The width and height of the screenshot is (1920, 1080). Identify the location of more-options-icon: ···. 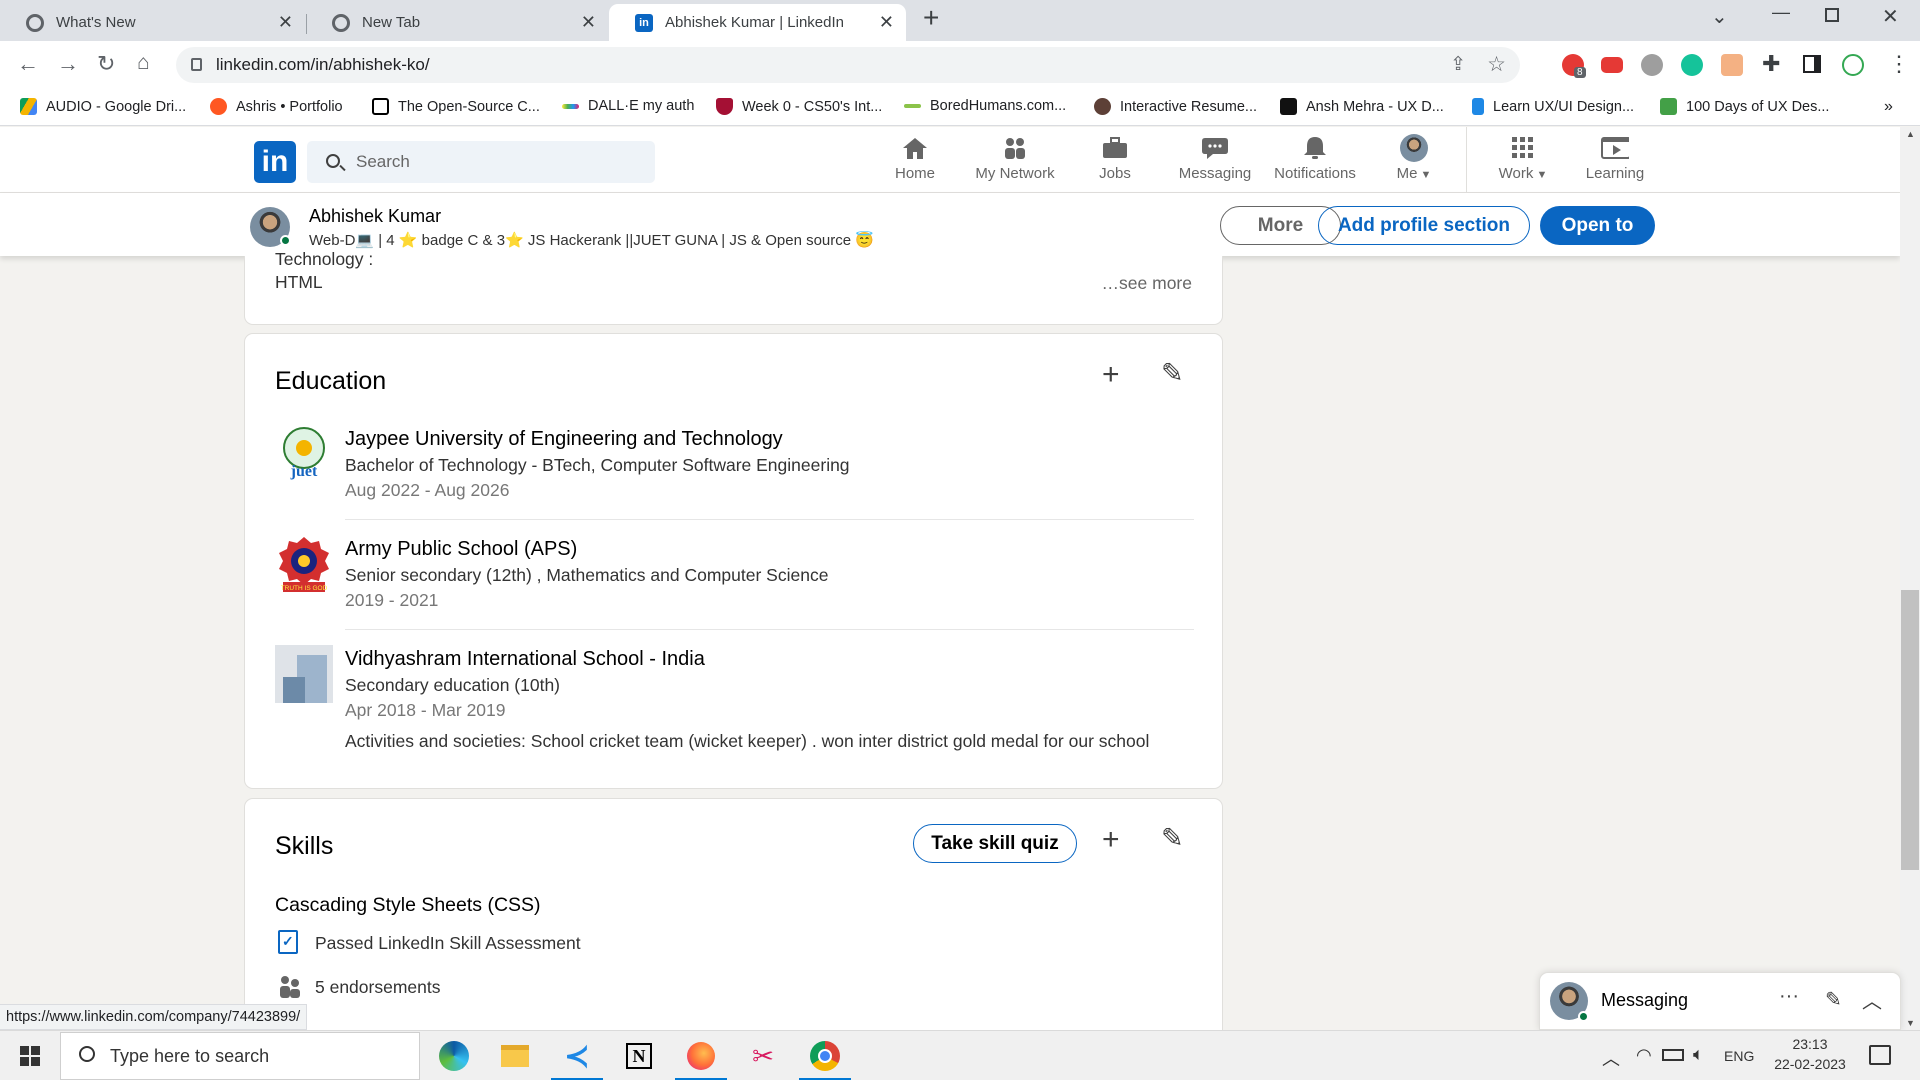
(1789, 996).